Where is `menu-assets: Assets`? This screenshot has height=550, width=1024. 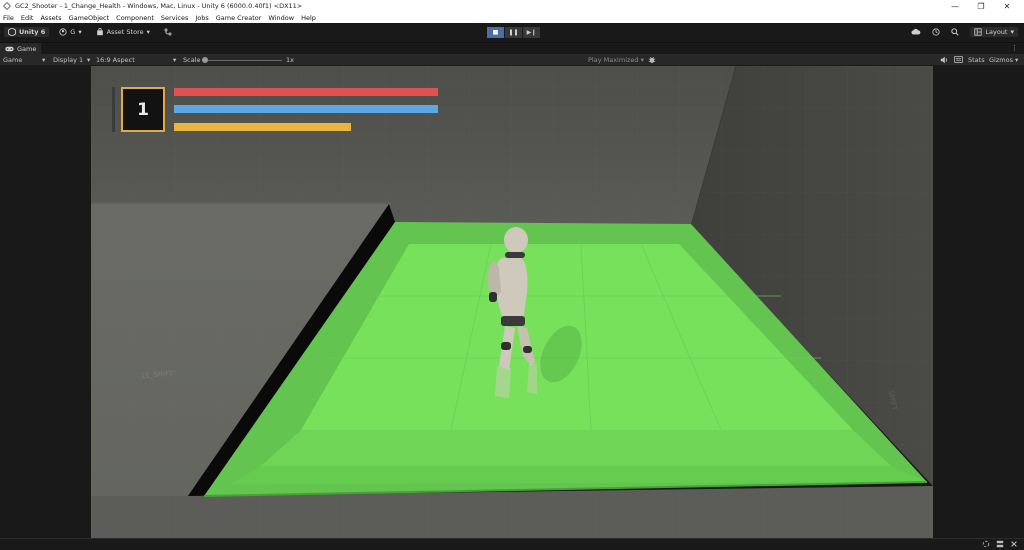 menu-assets: Assets is located at coordinates (50, 18).